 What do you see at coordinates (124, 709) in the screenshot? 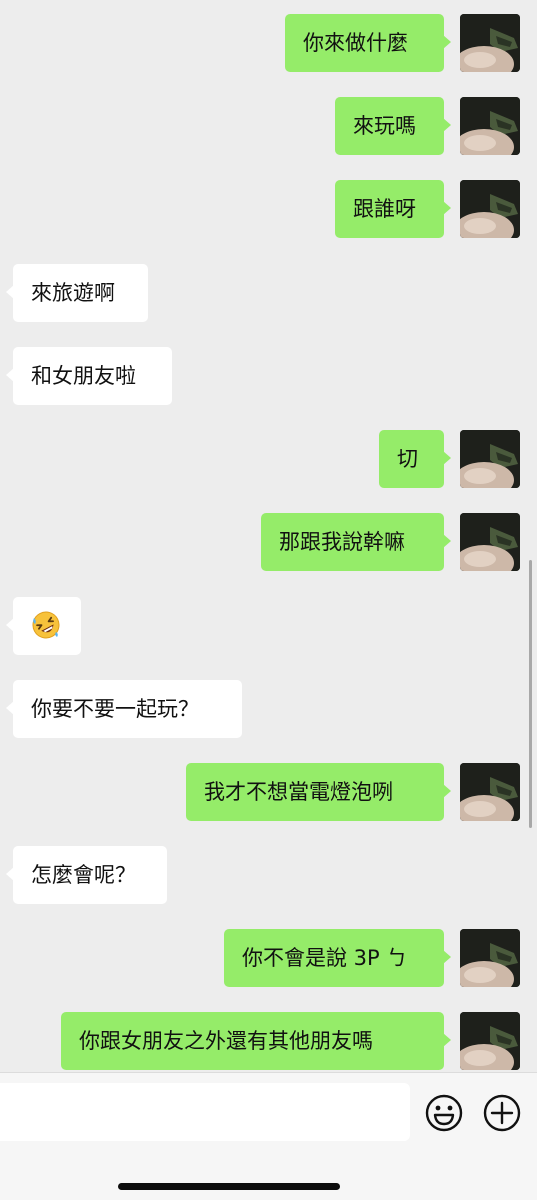
I see `incoming-message-bubble: 你要不要一起玩？` at bounding box center [124, 709].